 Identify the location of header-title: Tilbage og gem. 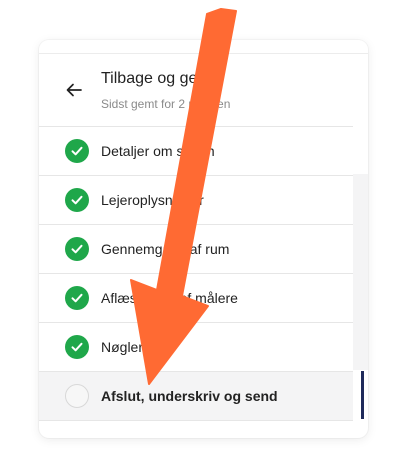
(156, 79).